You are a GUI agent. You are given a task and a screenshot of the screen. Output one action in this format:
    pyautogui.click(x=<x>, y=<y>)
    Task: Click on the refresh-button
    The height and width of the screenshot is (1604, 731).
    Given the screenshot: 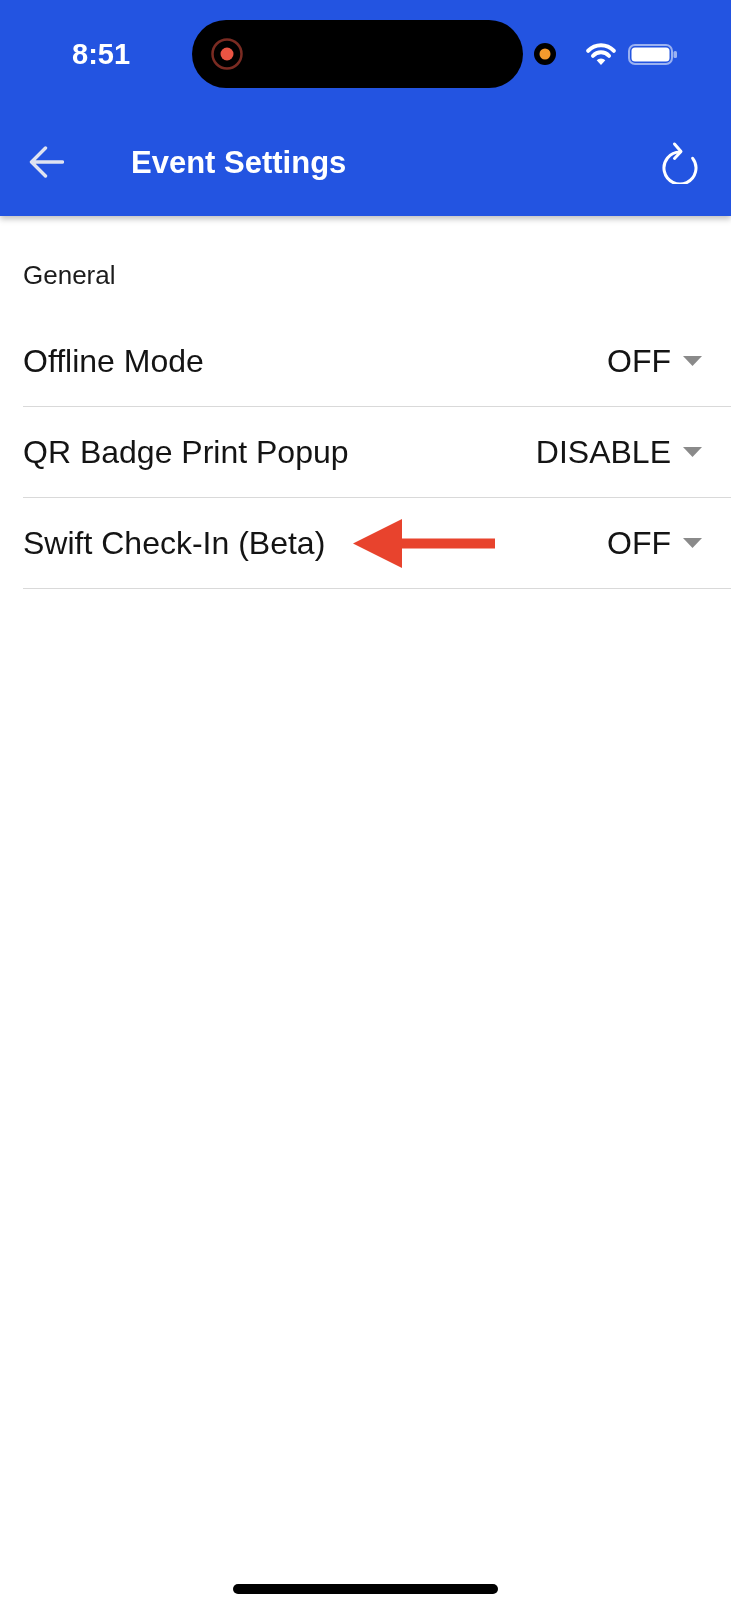 What is the action you would take?
    pyautogui.click(x=680, y=162)
    